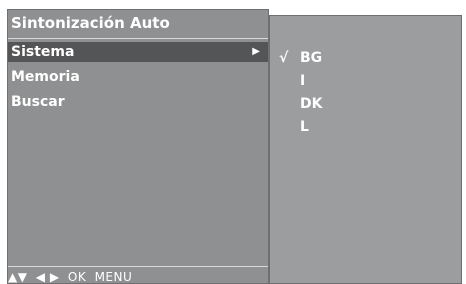 Image resolution: width=466 pixels, height=284 pixels. What do you see at coordinates (45, 77) in the screenshot?
I see `menu-item-label: Memoria` at bounding box center [45, 77].